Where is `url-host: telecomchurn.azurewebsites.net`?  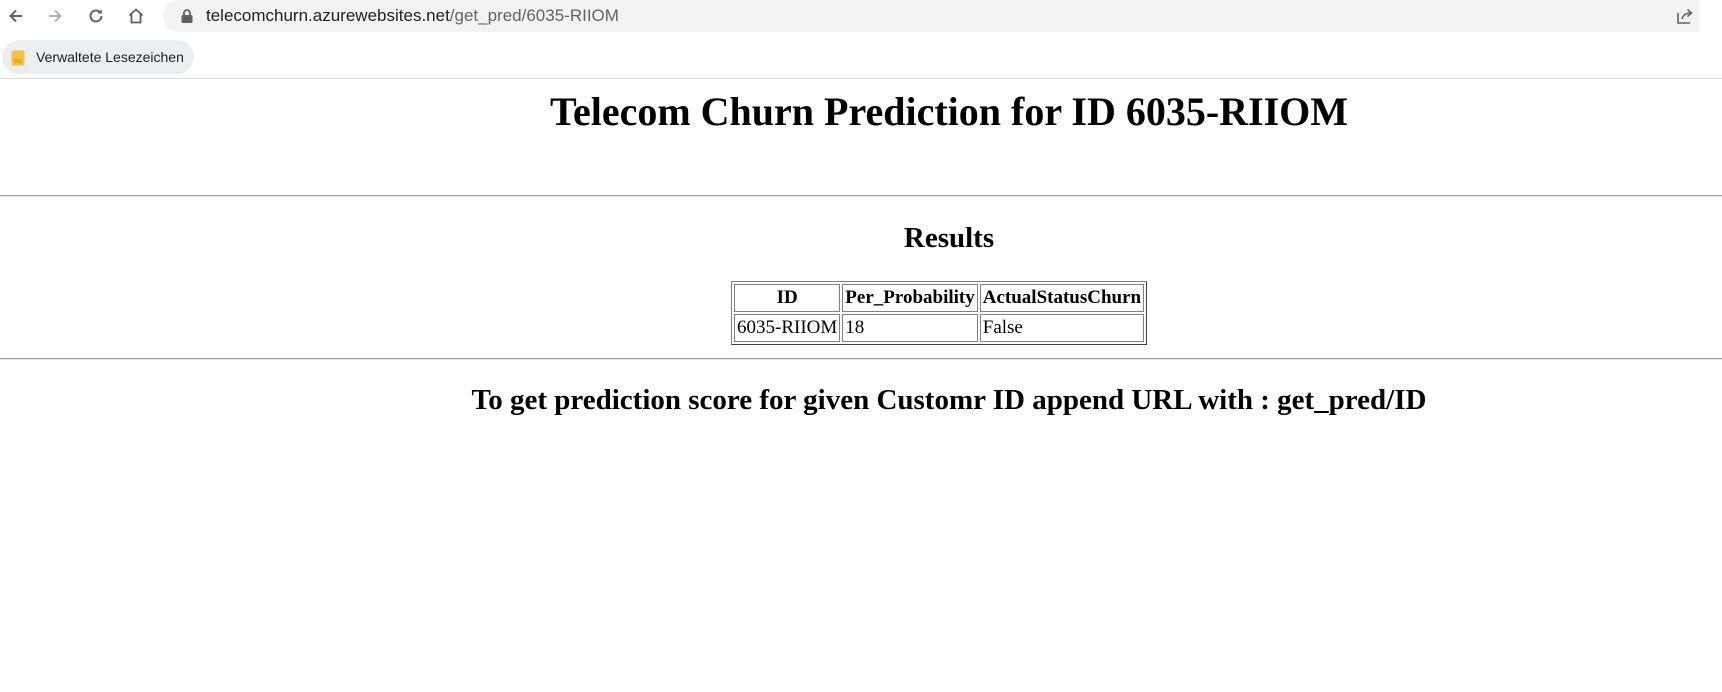 url-host: telecomchurn.azurewebsites.net is located at coordinates (328, 15).